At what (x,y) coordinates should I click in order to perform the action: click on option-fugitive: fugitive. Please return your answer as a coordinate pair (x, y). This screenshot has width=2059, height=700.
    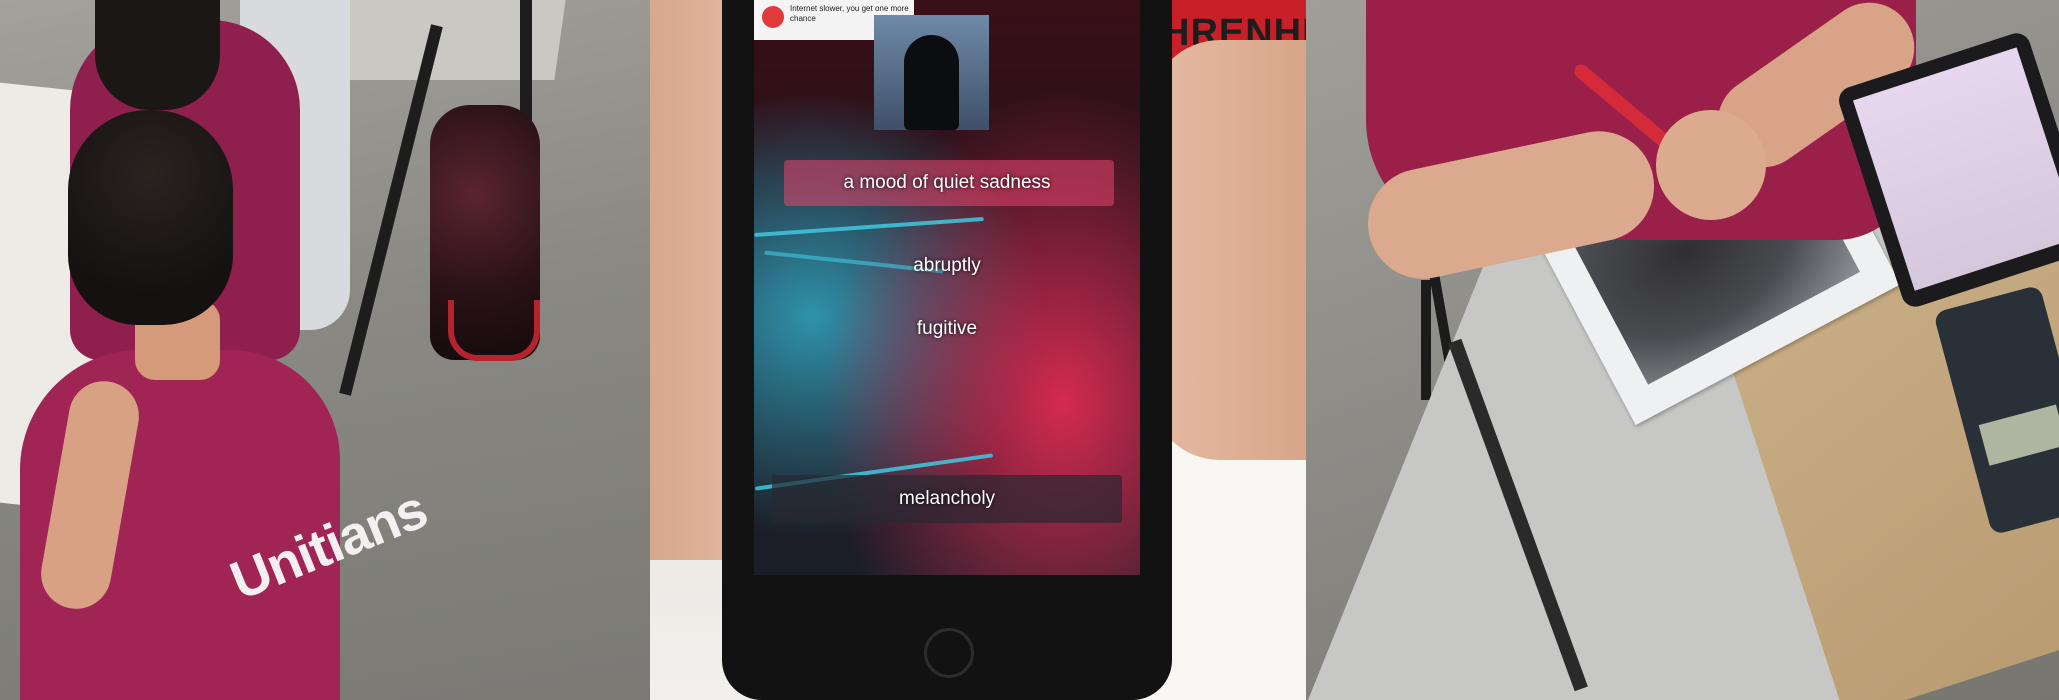
    Looking at the image, I should click on (947, 329).